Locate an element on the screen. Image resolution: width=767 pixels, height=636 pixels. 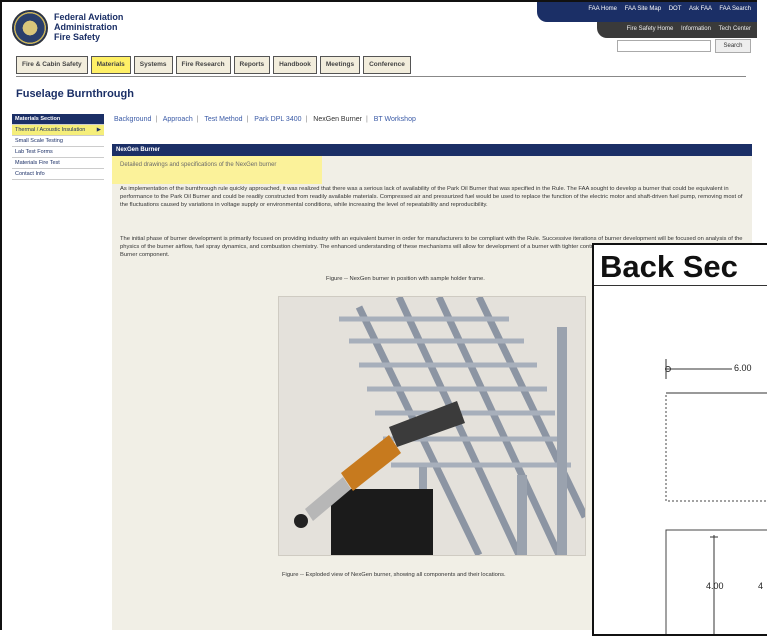
tab-meetings: Meetings is located at coordinates (340, 65).